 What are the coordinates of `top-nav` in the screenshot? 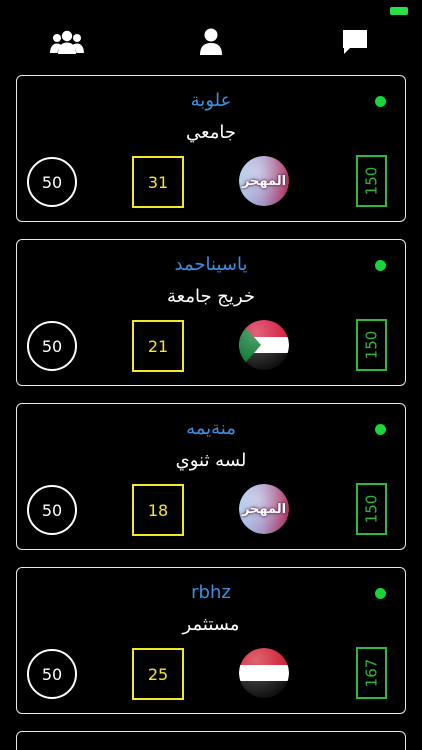 It's located at (211, 44).